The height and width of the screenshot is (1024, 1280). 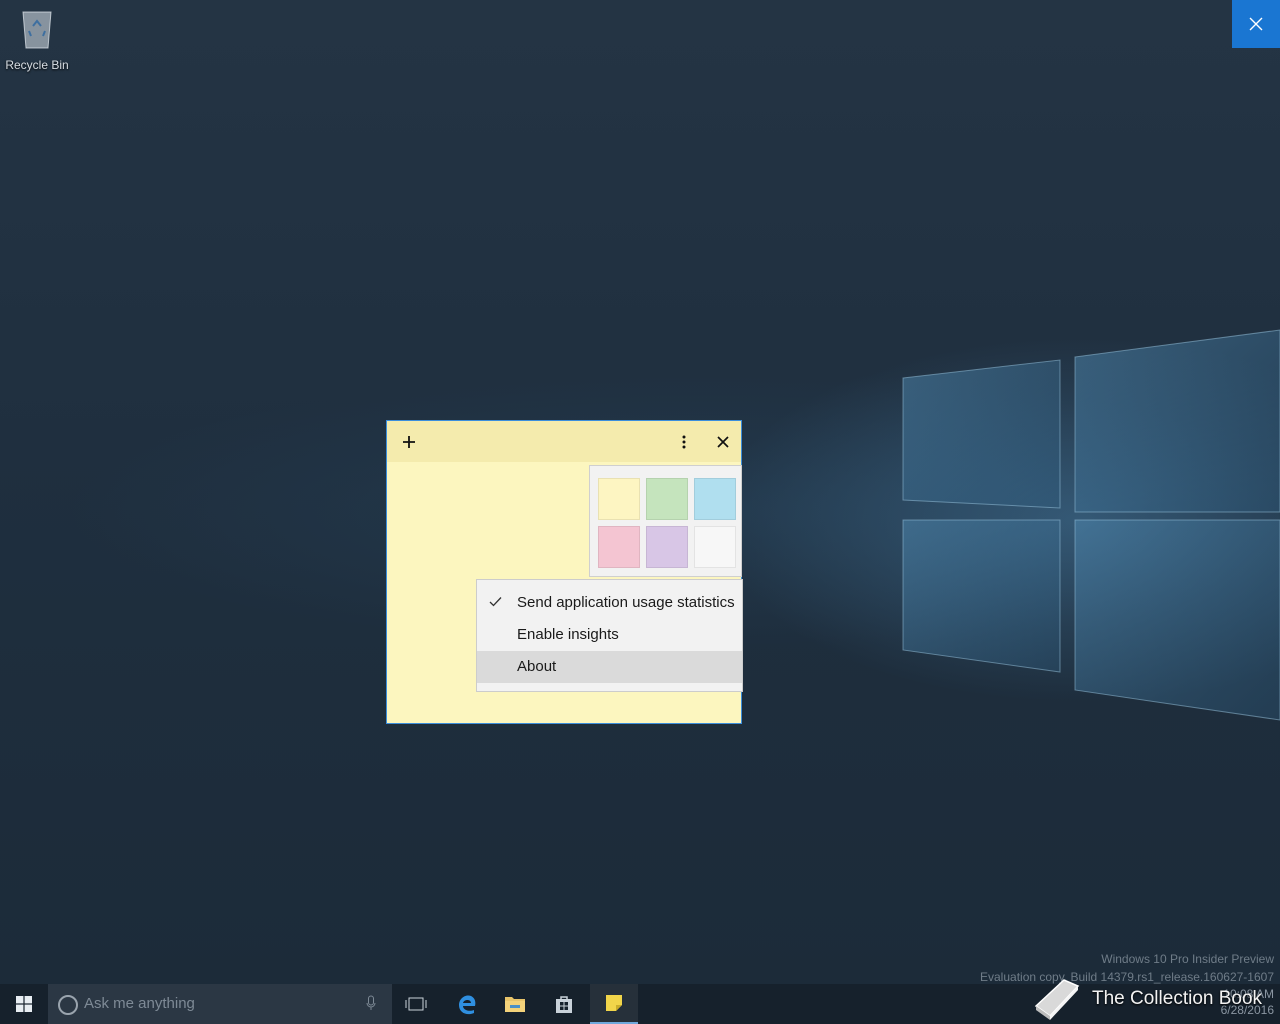 I want to click on color-swatch-blue, so click(x=715, y=499).